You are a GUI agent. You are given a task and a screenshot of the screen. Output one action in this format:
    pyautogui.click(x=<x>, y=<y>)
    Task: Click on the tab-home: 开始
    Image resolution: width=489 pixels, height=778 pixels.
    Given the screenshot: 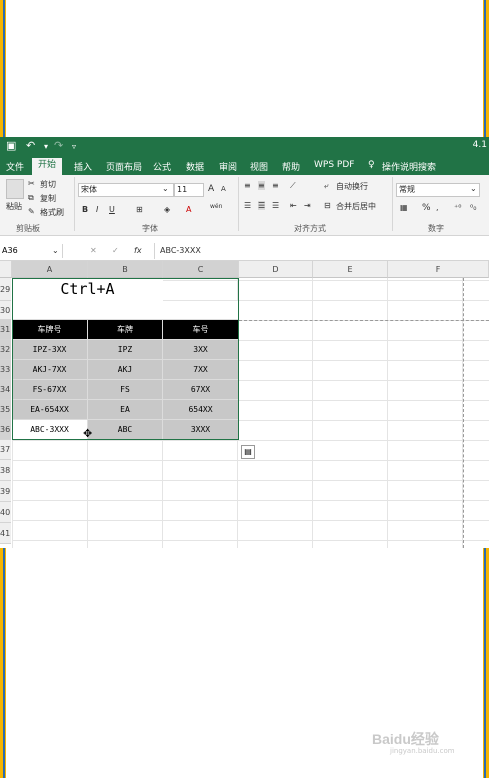 What is the action you would take?
    pyautogui.click(x=47, y=166)
    